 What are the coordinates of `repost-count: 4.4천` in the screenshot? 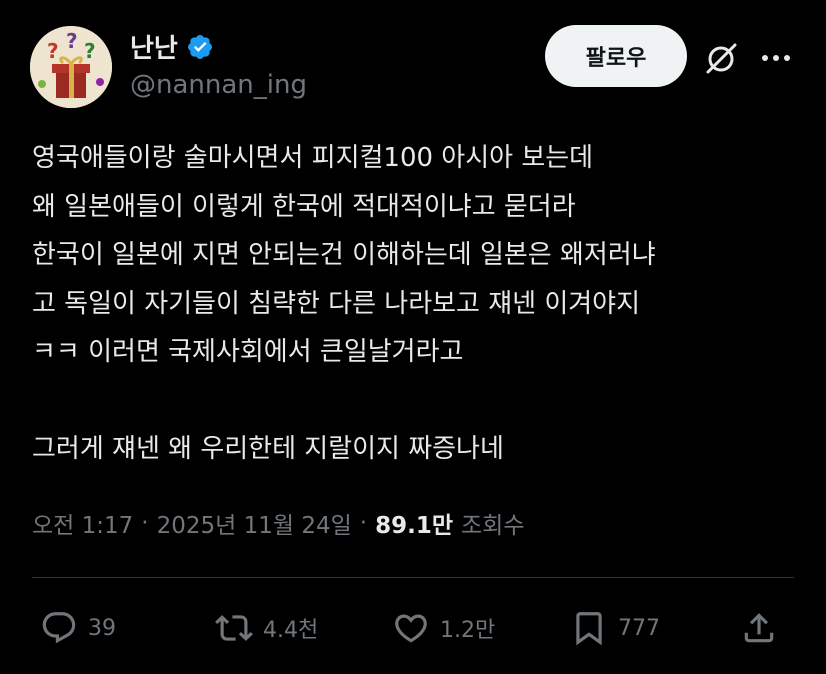 It's located at (291, 630).